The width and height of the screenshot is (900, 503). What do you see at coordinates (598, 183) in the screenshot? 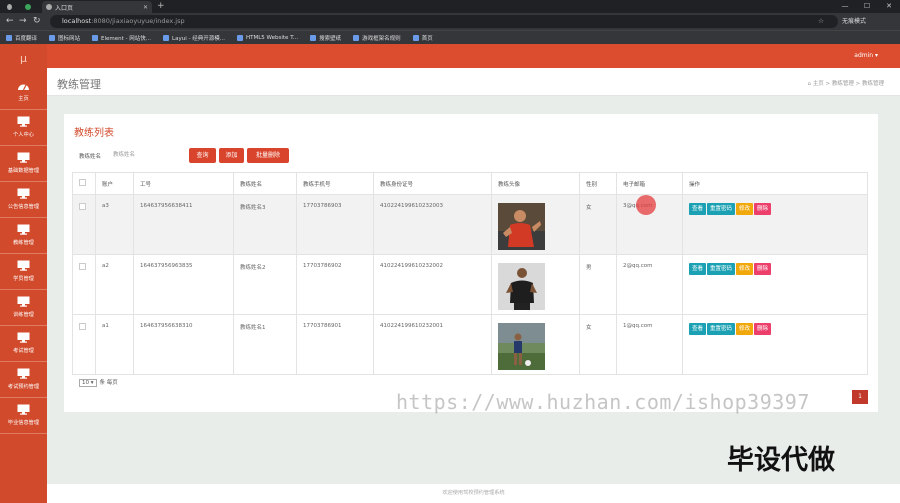
I see `column-header: 性别` at bounding box center [598, 183].